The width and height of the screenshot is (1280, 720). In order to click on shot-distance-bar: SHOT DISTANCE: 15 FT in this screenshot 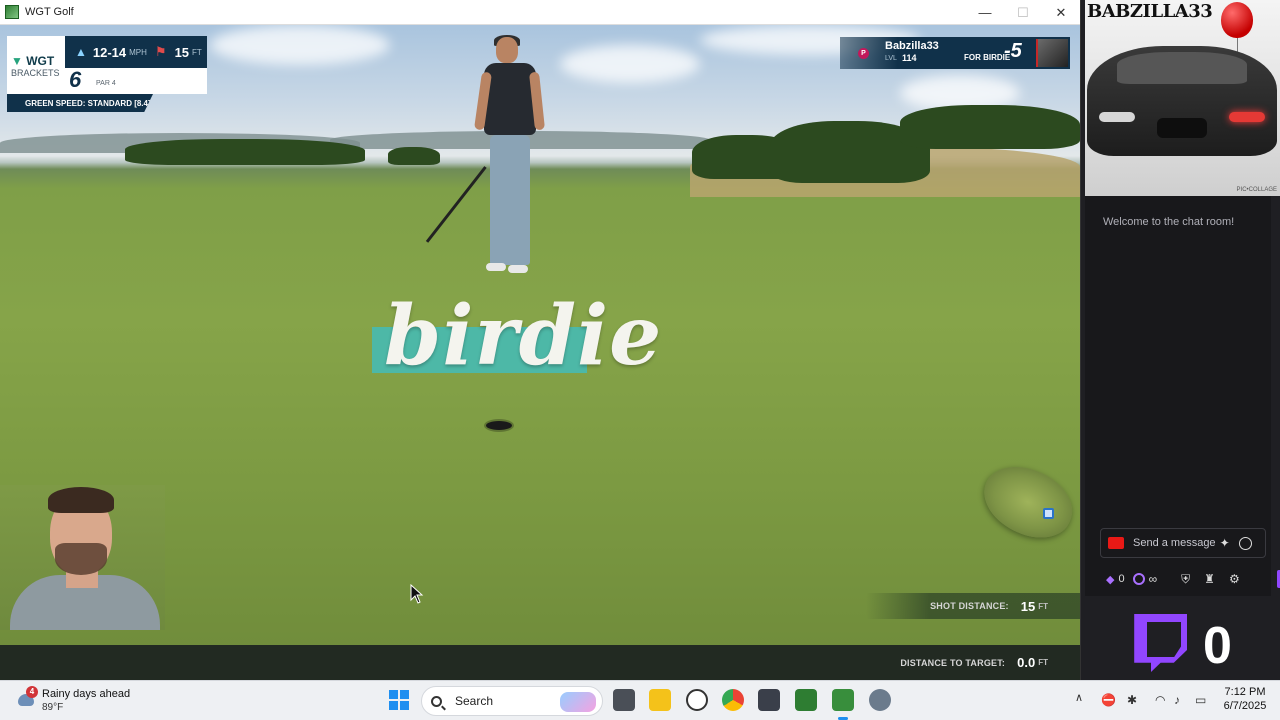, I will do `click(973, 606)`.